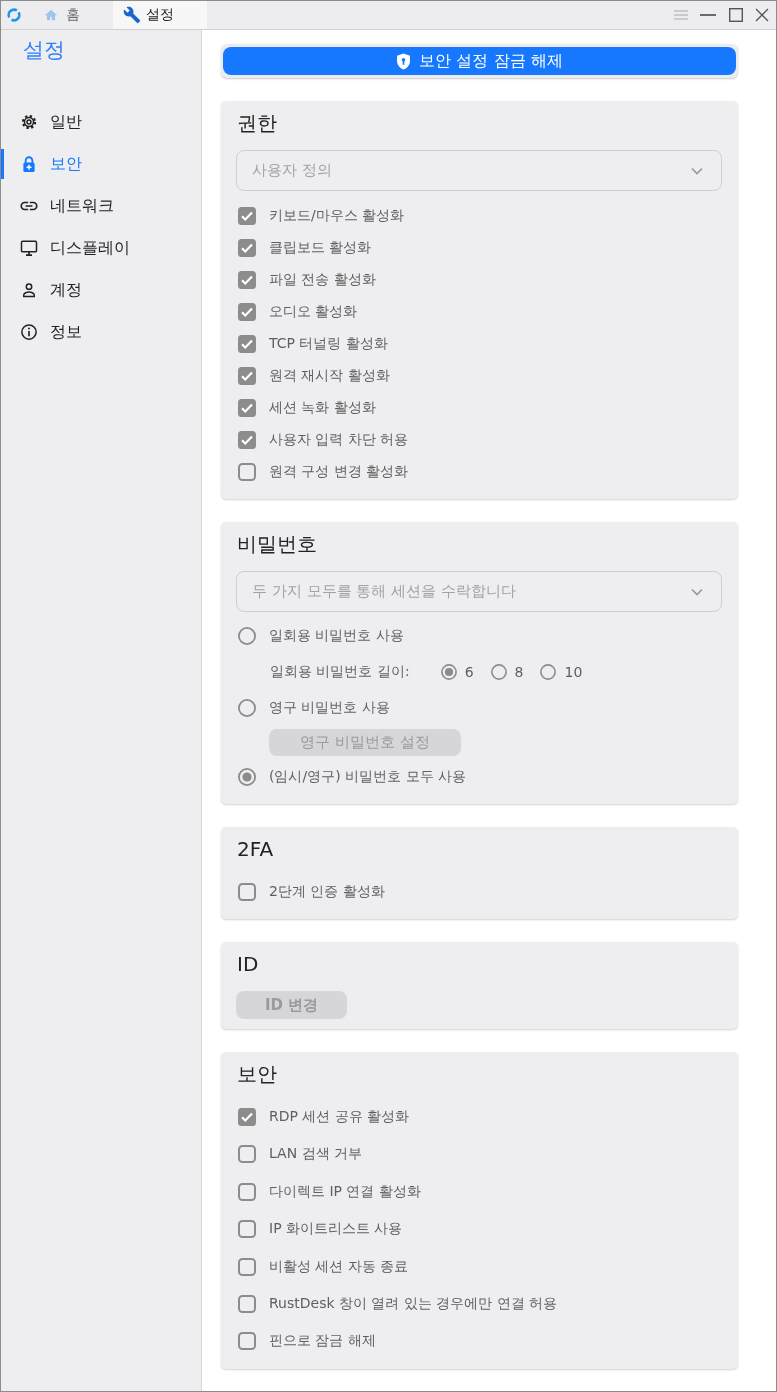 This screenshot has height=1392, width=777. What do you see at coordinates (336, 1229) in the screenshot?
I see `checkbox-label: IP 화이트리스트 사용` at bounding box center [336, 1229].